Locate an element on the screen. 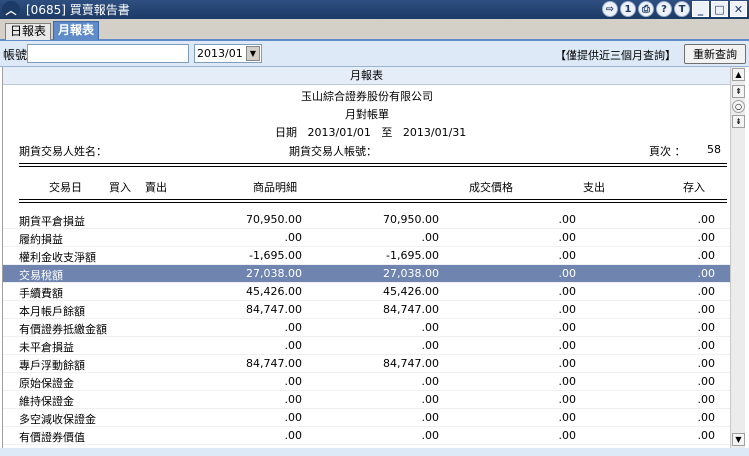 Image resolution: width=749 pixels, height=456 pixels. scroll-center-icon: ○ is located at coordinates (738, 106).